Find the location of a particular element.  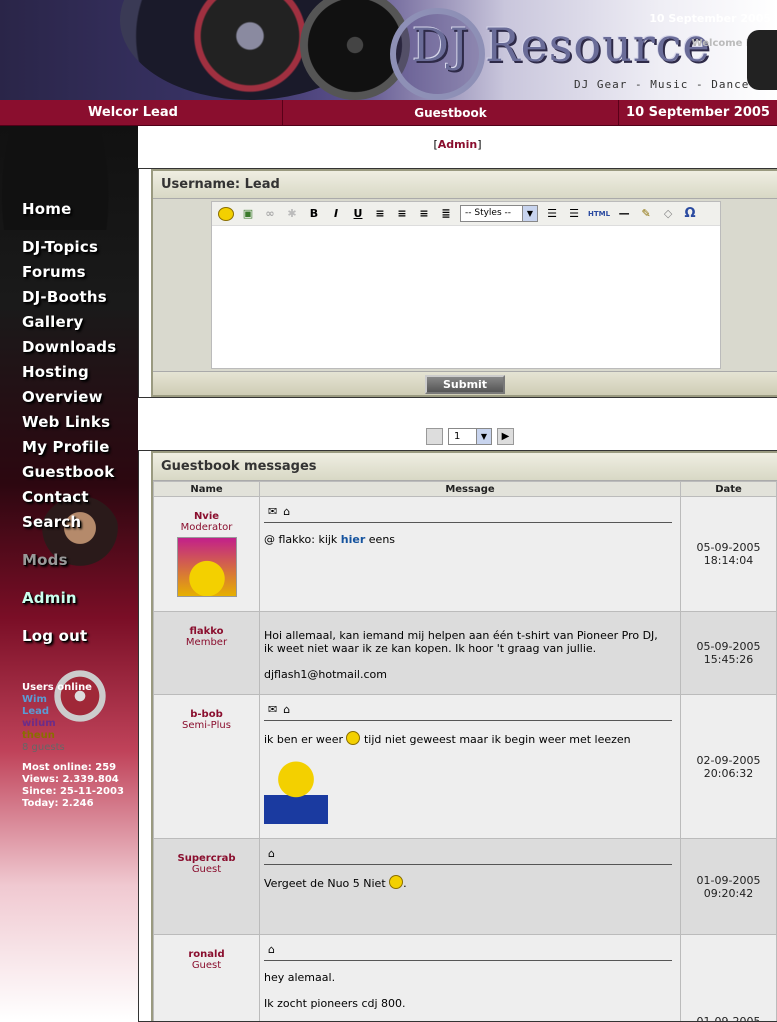

messages-title: Guestbook messages is located at coordinates (465, 467).